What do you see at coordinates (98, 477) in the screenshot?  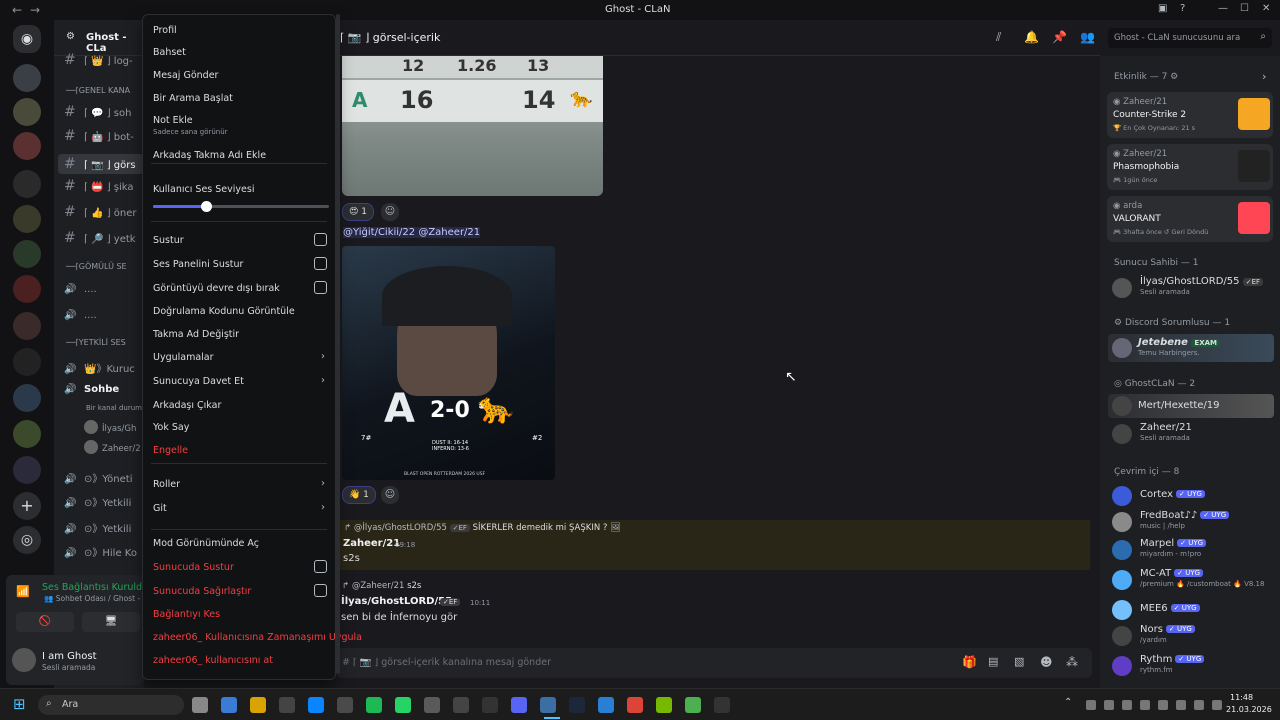 I see `channel-item: 🔊 ⊙》Yöneti` at bounding box center [98, 477].